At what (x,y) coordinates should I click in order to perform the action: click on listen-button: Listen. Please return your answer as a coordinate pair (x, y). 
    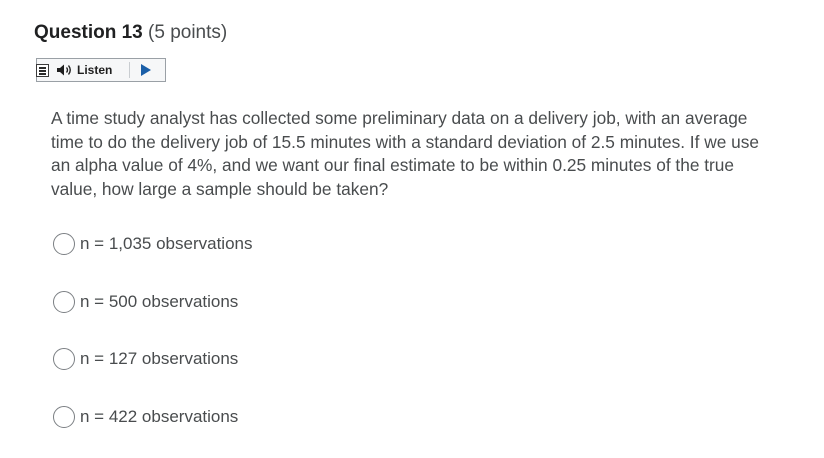
    Looking at the image, I should click on (83, 70).